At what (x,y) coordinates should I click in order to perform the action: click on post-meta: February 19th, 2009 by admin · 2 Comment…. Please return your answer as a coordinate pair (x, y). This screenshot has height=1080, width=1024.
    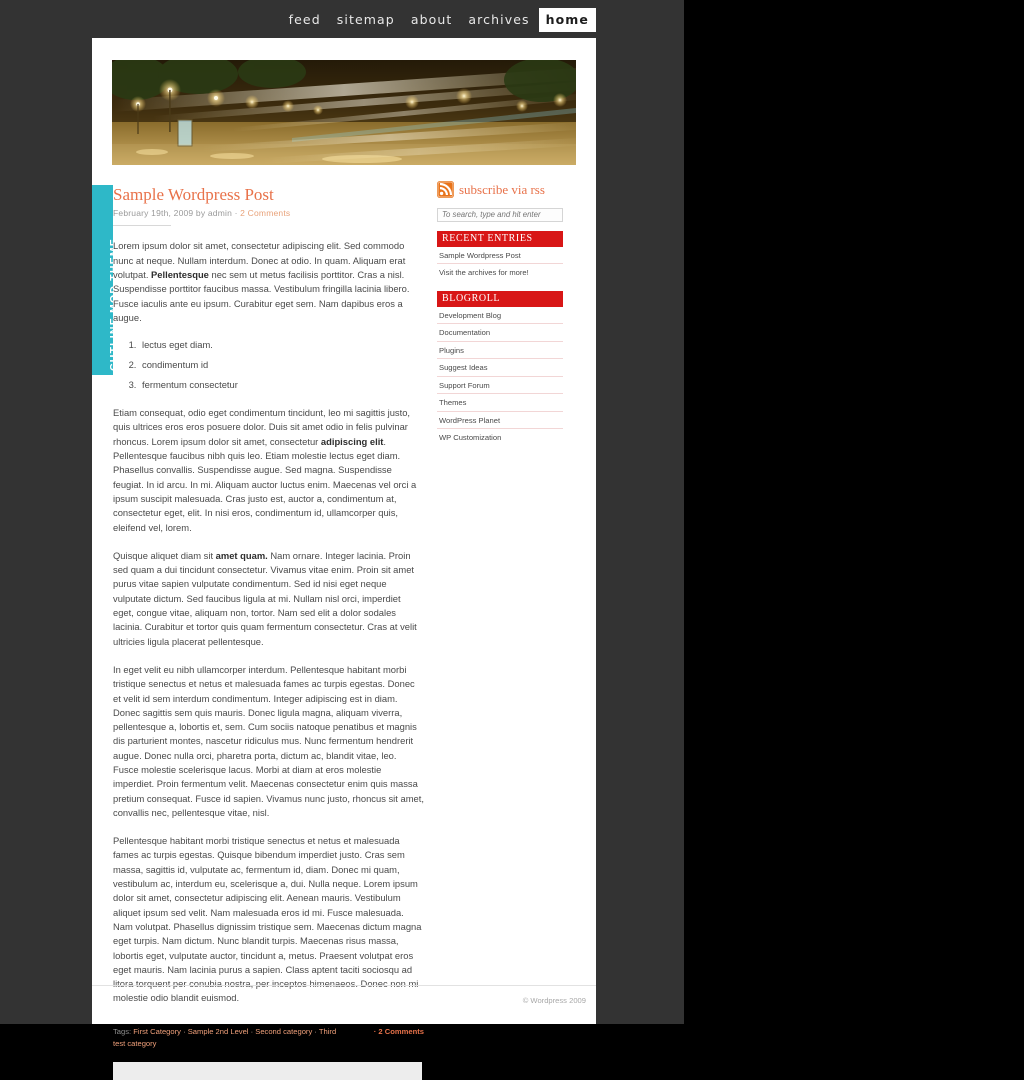
    Looking at the image, I should click on (268, 216).